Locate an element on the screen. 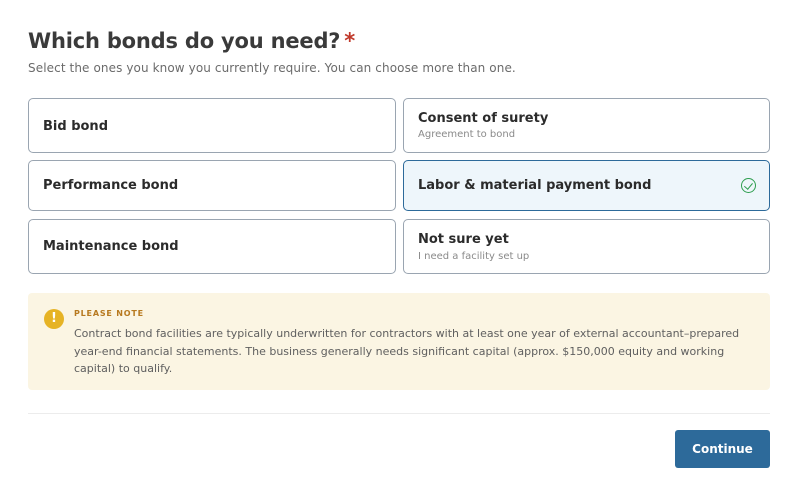 Image resolution: width=800 pixels, height=494 pixels. option-label: Labor & material payment bond is located at coordinates (535, 185).